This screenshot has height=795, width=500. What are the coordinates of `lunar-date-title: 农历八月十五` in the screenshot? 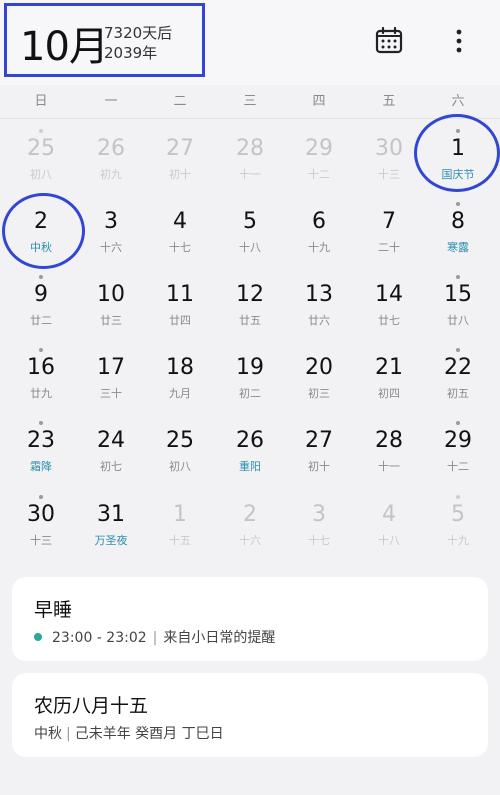 It's located at (91, 706).